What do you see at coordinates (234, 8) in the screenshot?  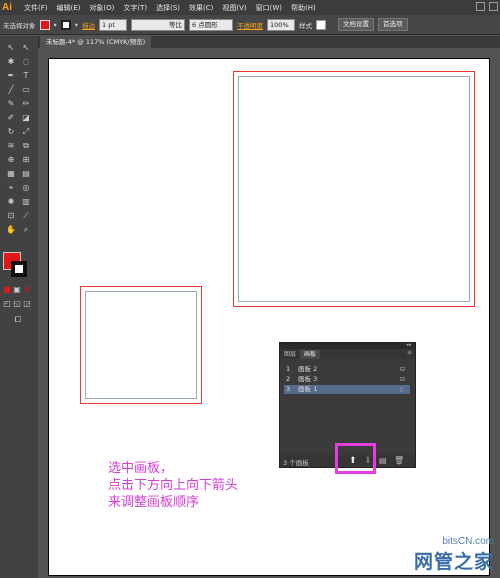 I see `menu-view: 视图(V)` at bounding box center [234, 8].